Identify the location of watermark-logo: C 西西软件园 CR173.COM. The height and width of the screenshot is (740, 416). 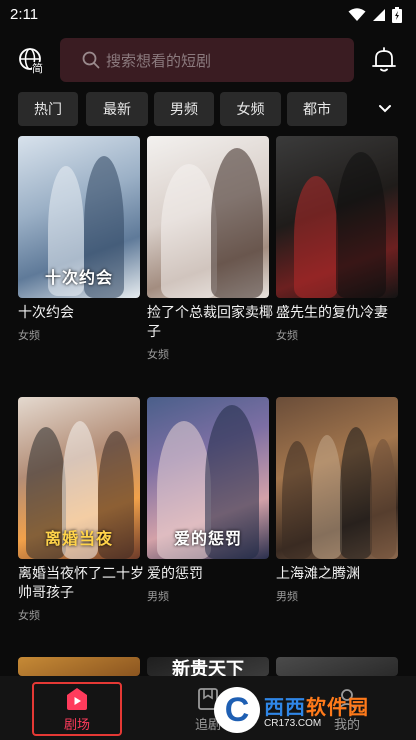
(314, 710).